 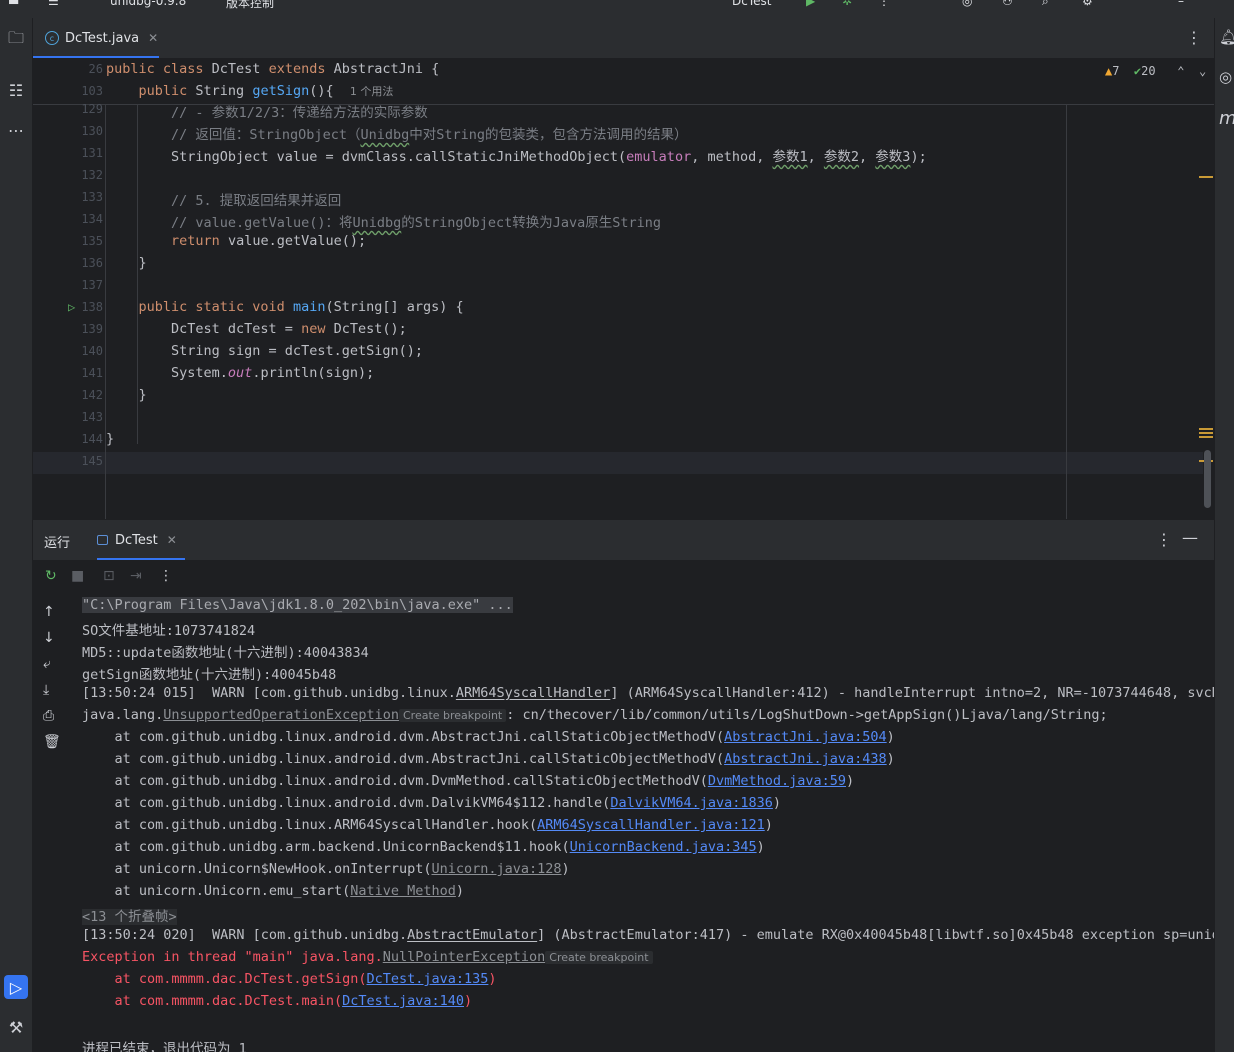 I want to click on arrow-down-icon: ↓, so click(x=49, y=638).